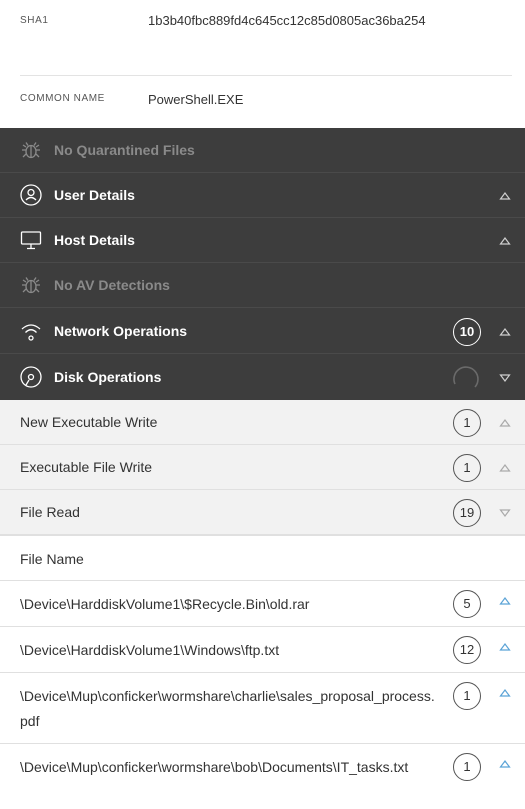 This screenshot has height=809, width=525. What do you see at coordinates (287, 20) in the screenshot?
I see `sha1-value: 1b3b40fbc889fd4c645cc12c85d0805ac36ba254` at bounding box center [287, 20].